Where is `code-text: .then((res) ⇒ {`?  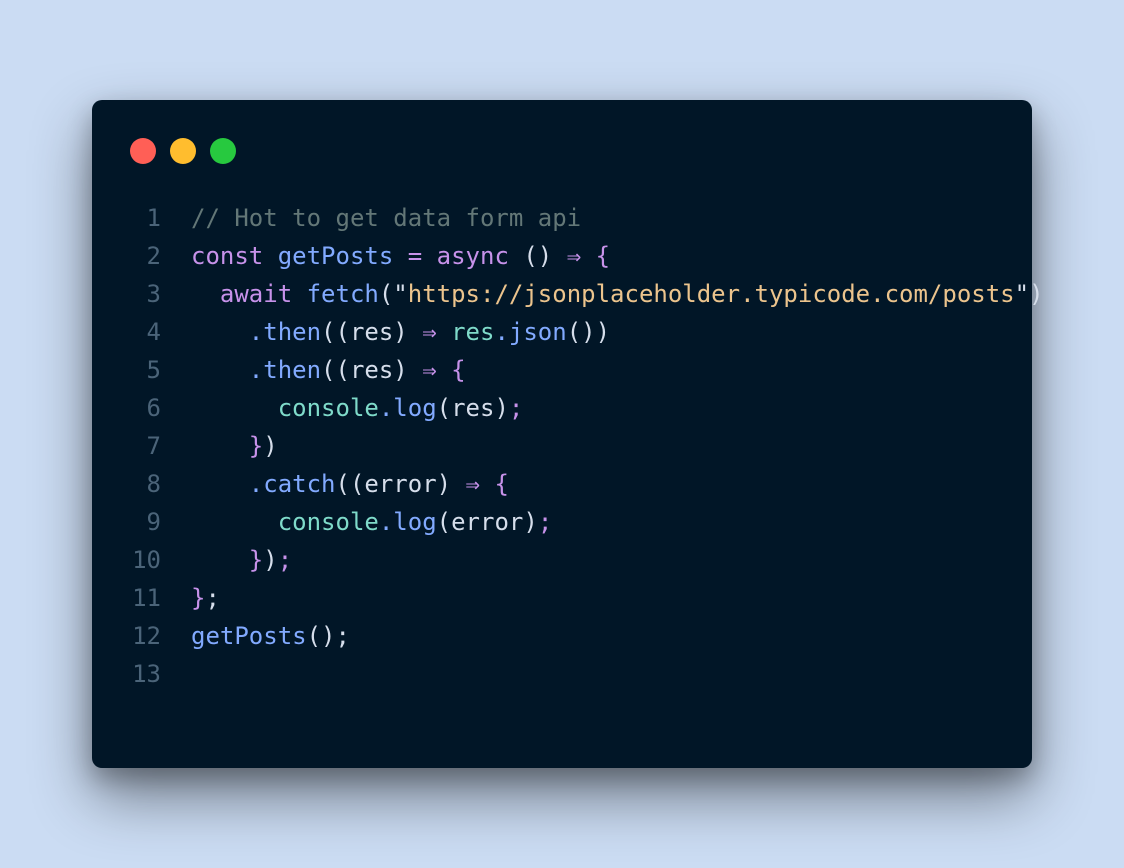 code-text: .then((res) ⇒ { is located at coordinates (601, 370).